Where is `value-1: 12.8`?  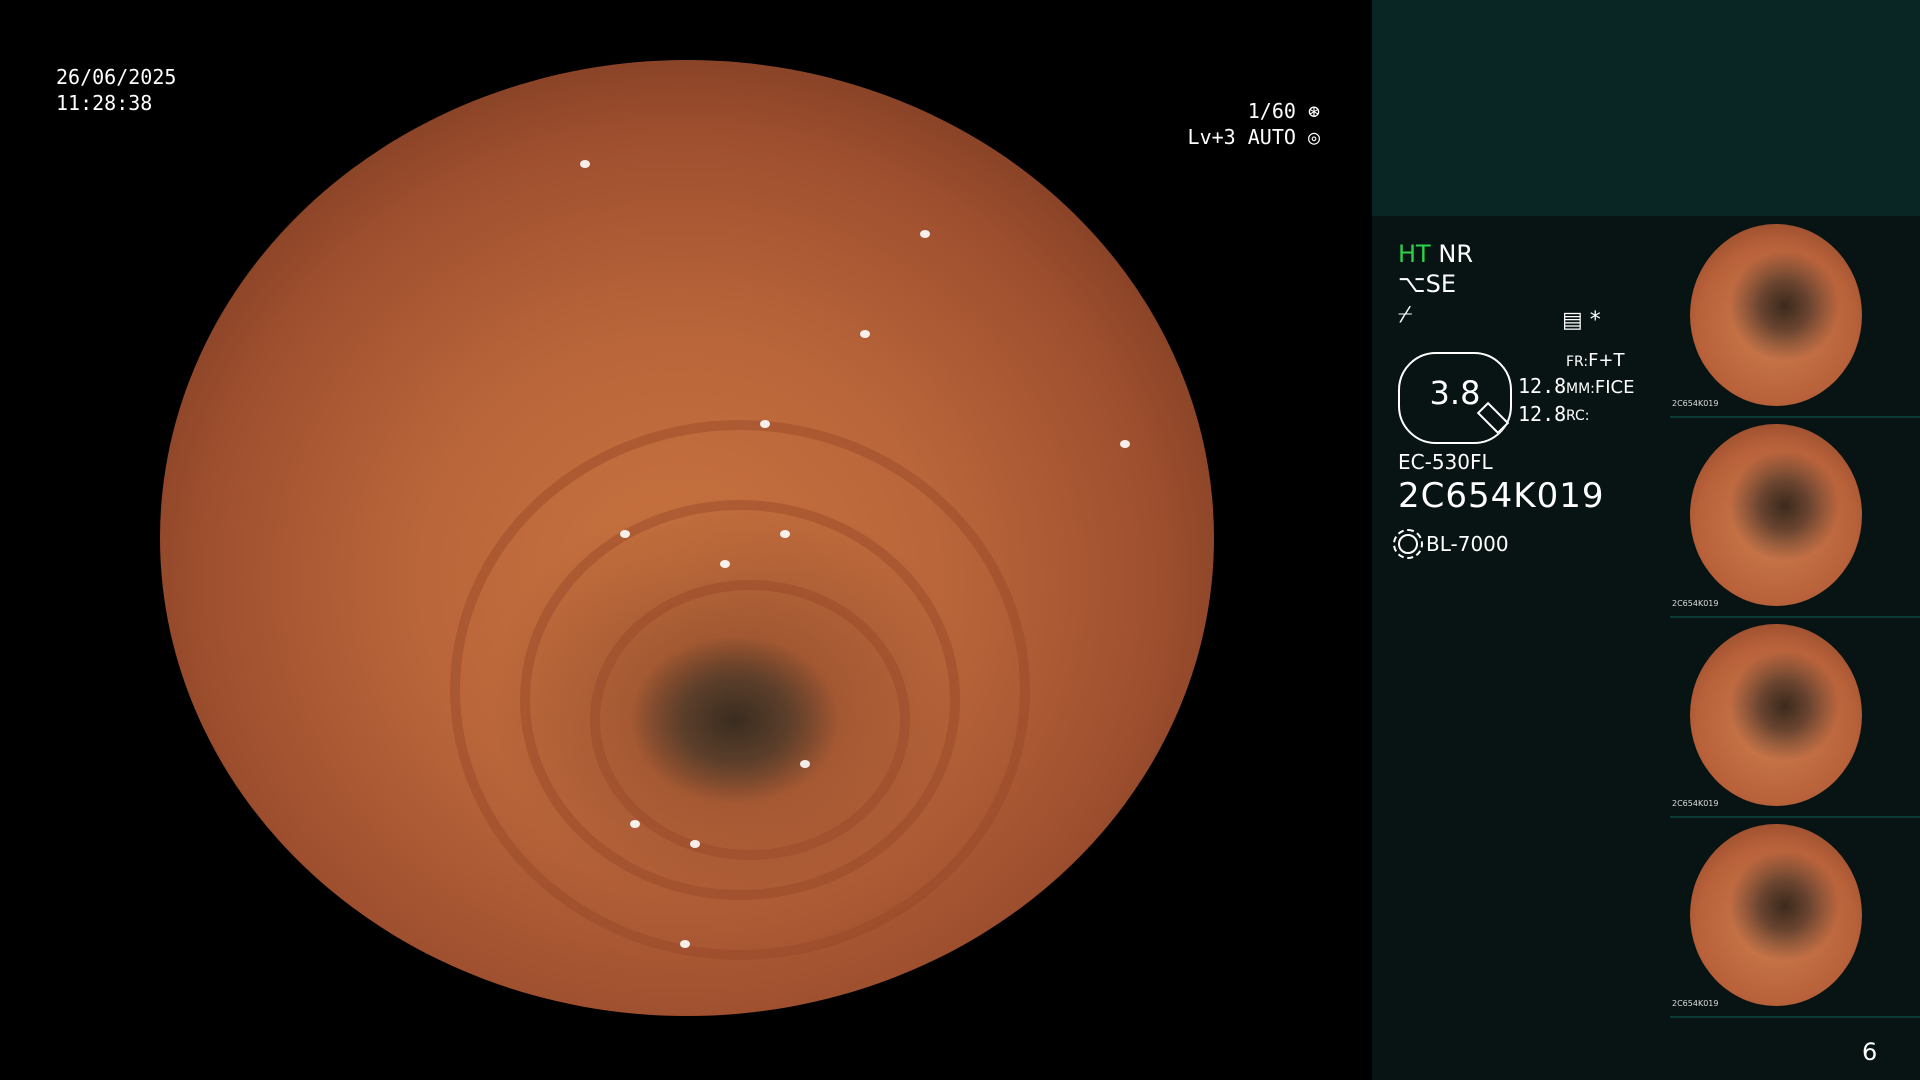 value-1: 12.8 is located at coordinates (1542, 386).